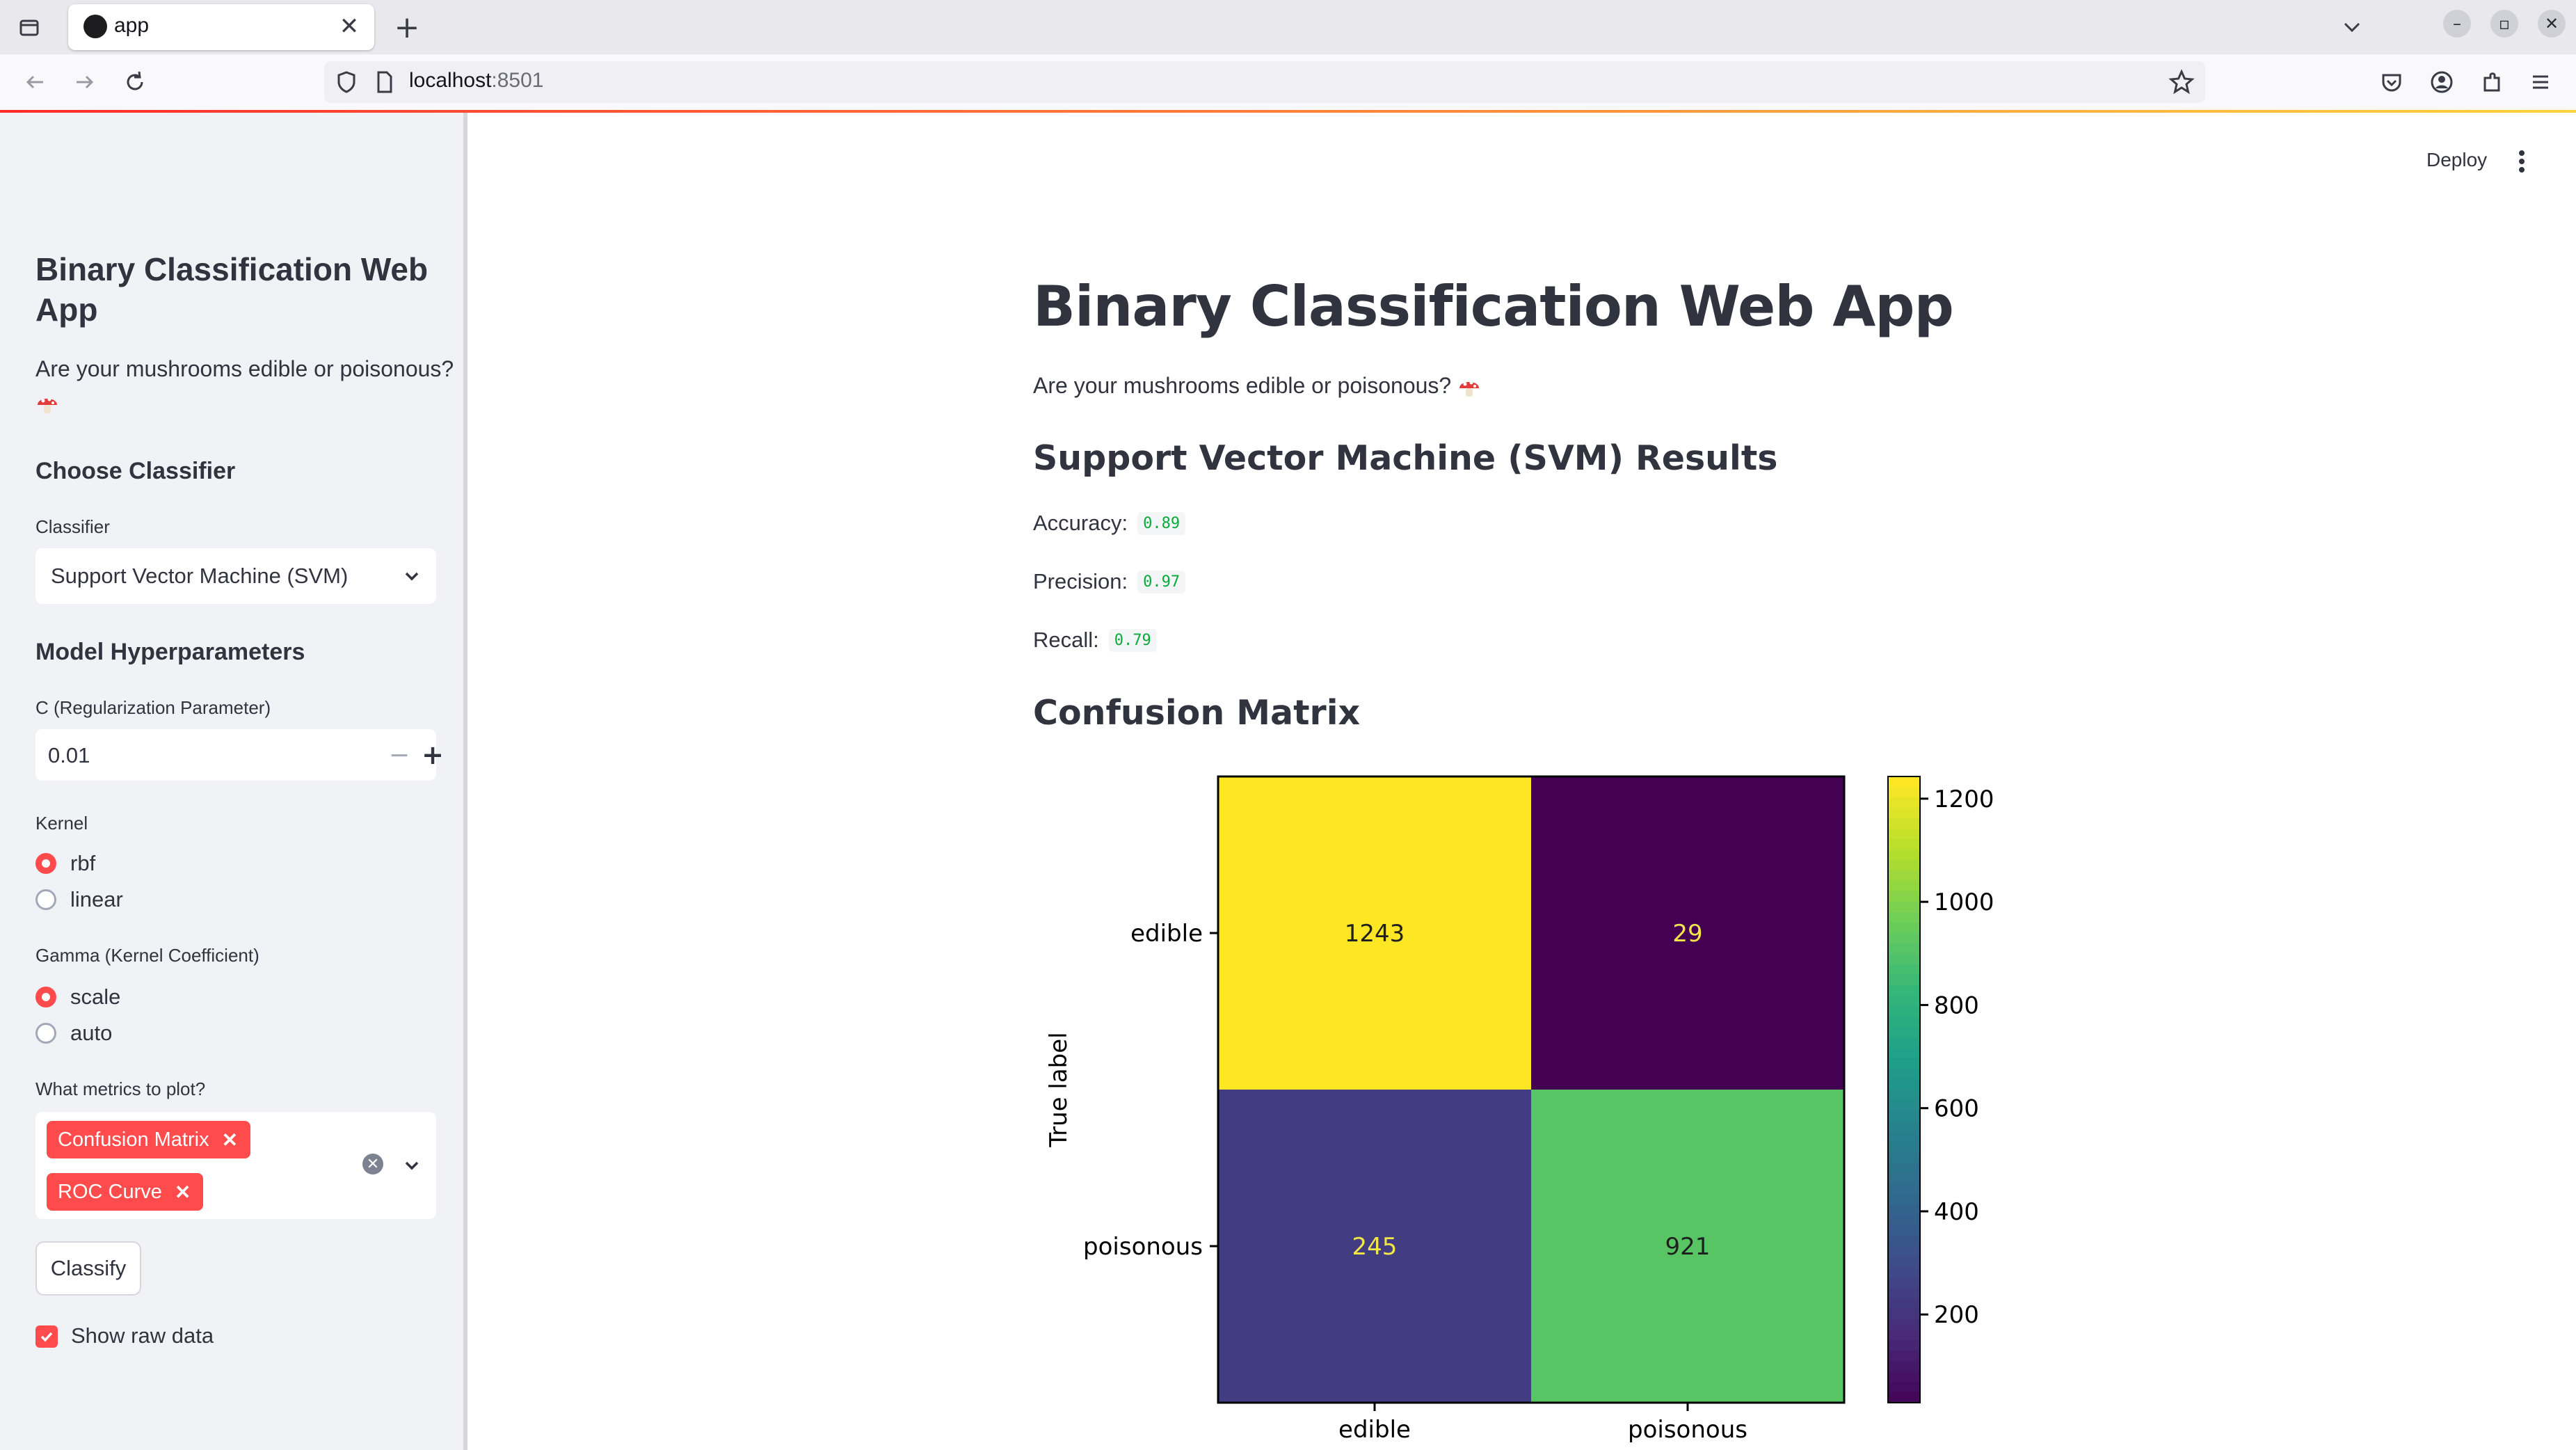  I want to click on address-bar, so click(1264, 82).